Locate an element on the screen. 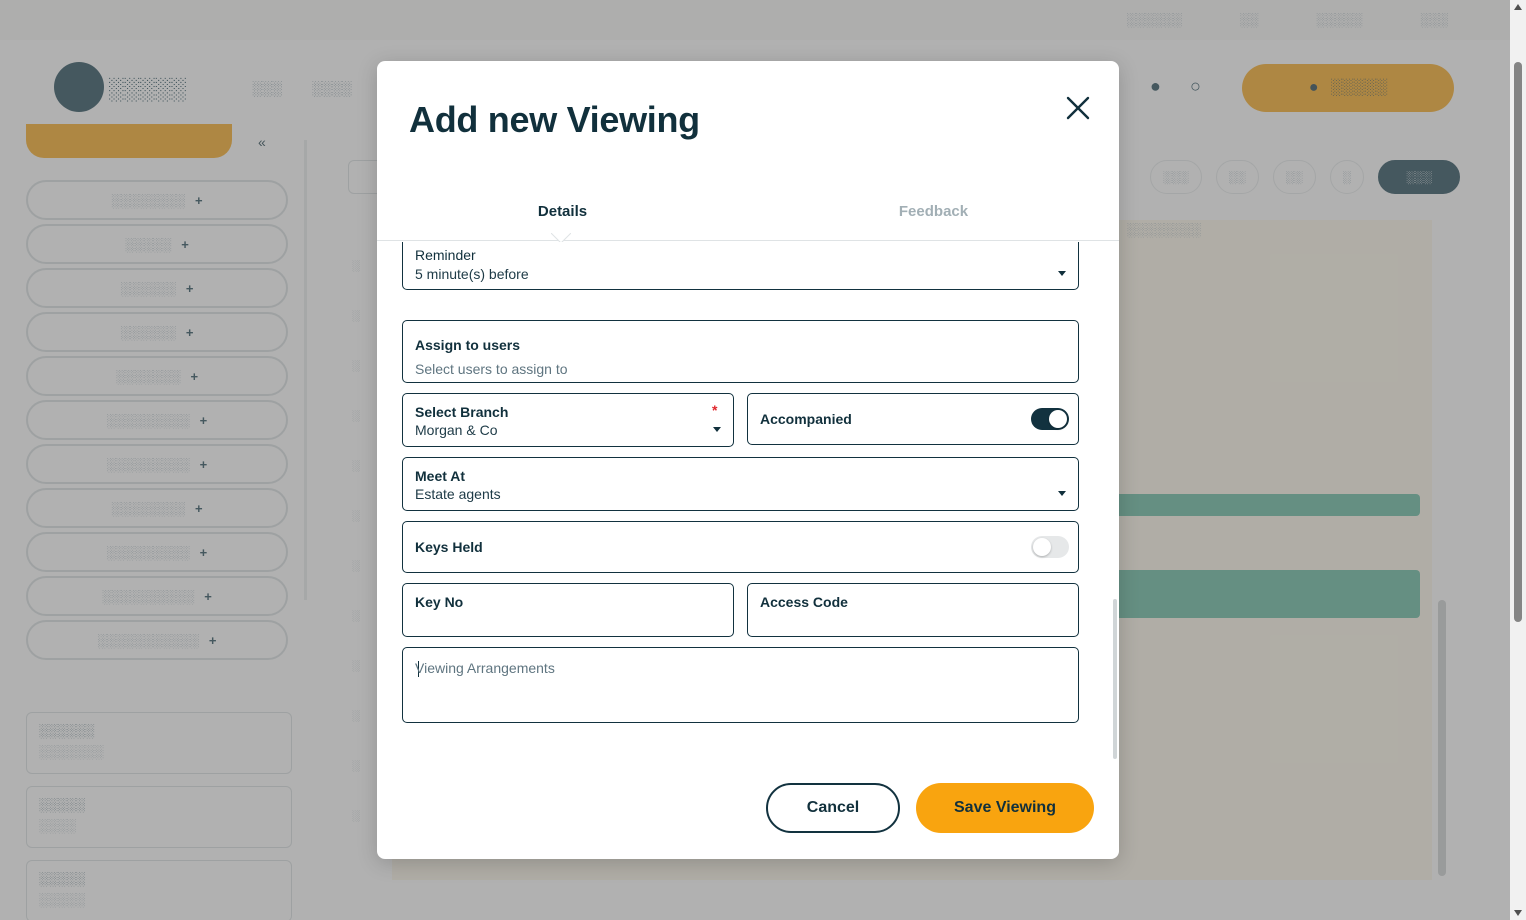 The height and width of the screenshot is (920, 1526). tab-feedback: Feedback is located at coordinates (933, 211).